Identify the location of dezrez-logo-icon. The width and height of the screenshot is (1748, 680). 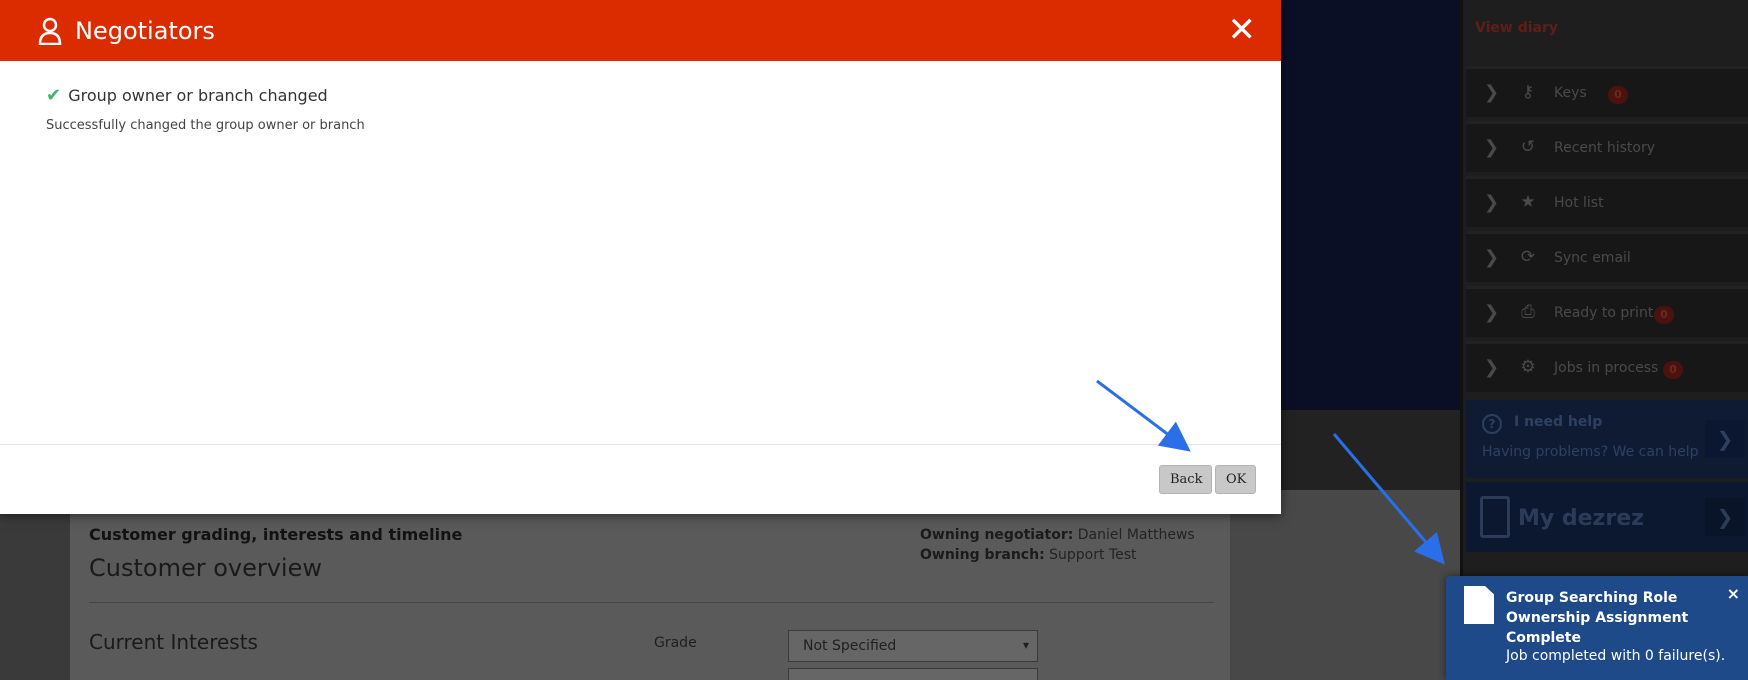
(1495, 517).